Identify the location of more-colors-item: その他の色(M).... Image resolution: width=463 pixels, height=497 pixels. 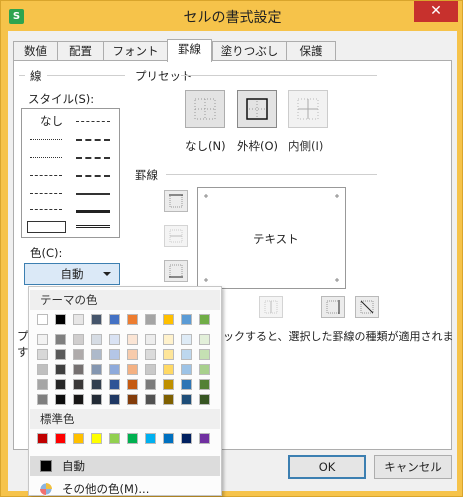
(125, 488).